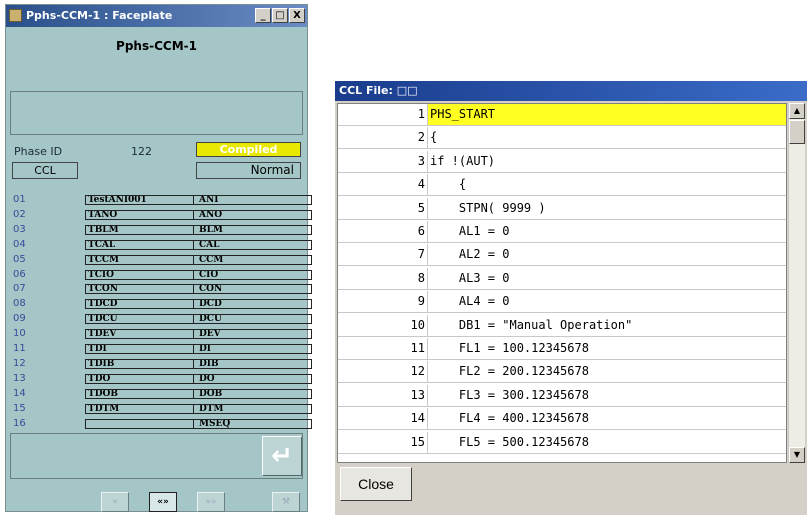 The width and height of the screenshot is (807, 515). I want to click on close-window-button: X, so click(297, 15).